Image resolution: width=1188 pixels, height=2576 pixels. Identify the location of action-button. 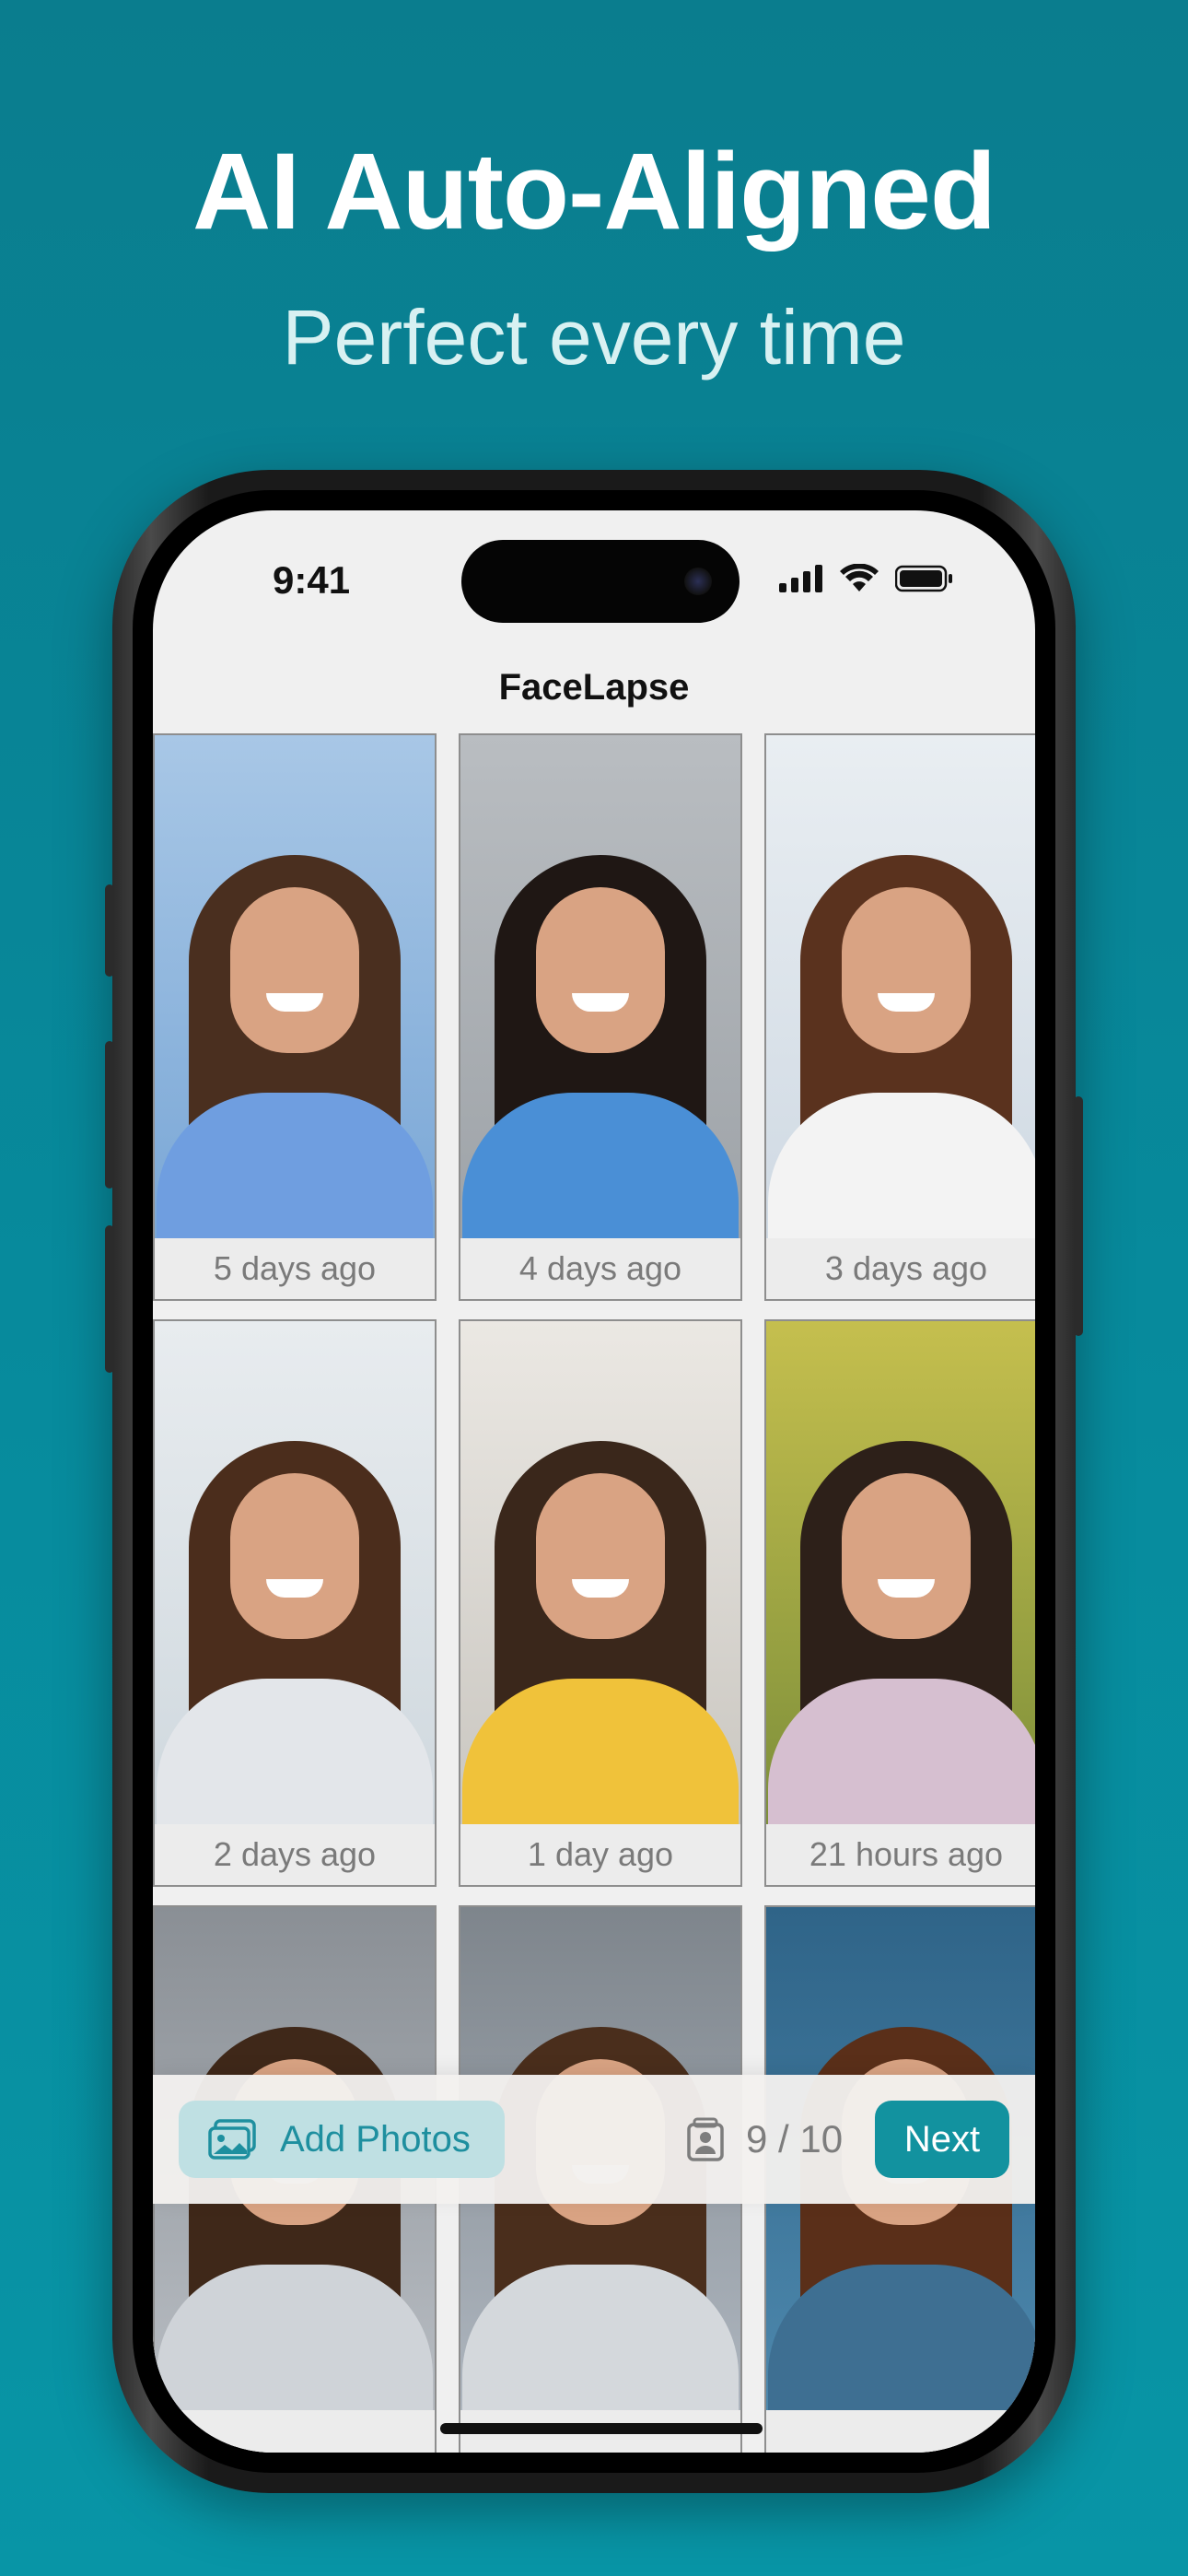
(109, 930).